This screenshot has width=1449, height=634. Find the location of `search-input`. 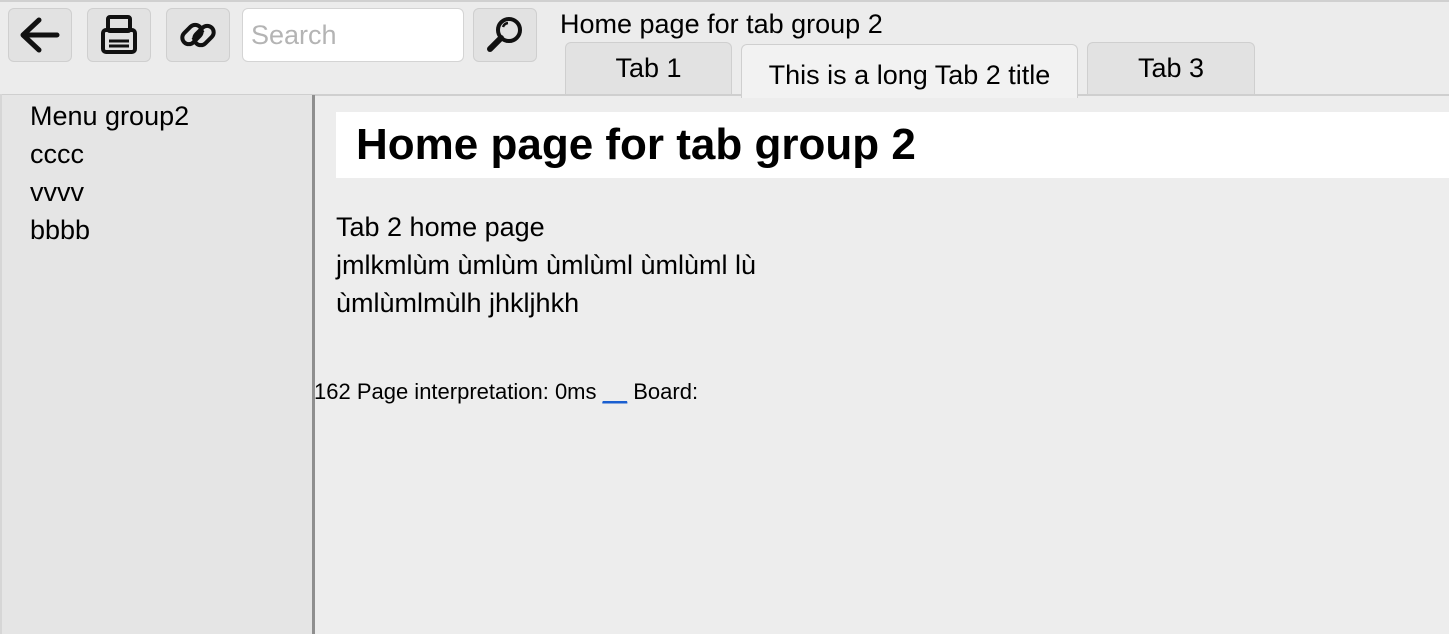

search-input is located at coordinates (353, 35).